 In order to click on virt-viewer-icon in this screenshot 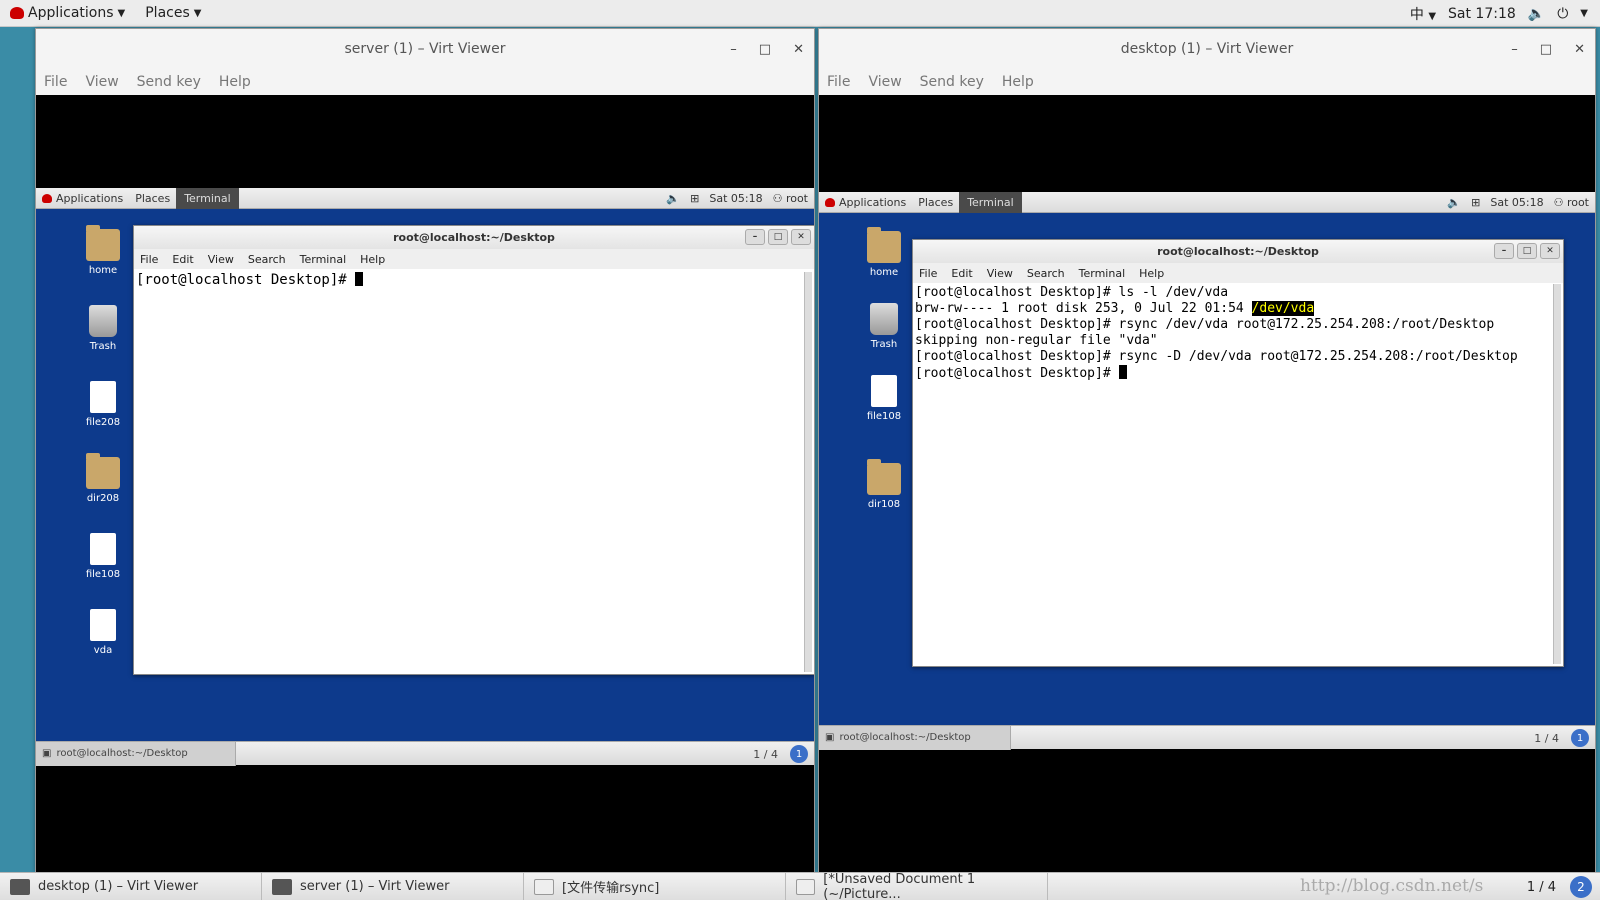, I will do `click(20, 886)`.